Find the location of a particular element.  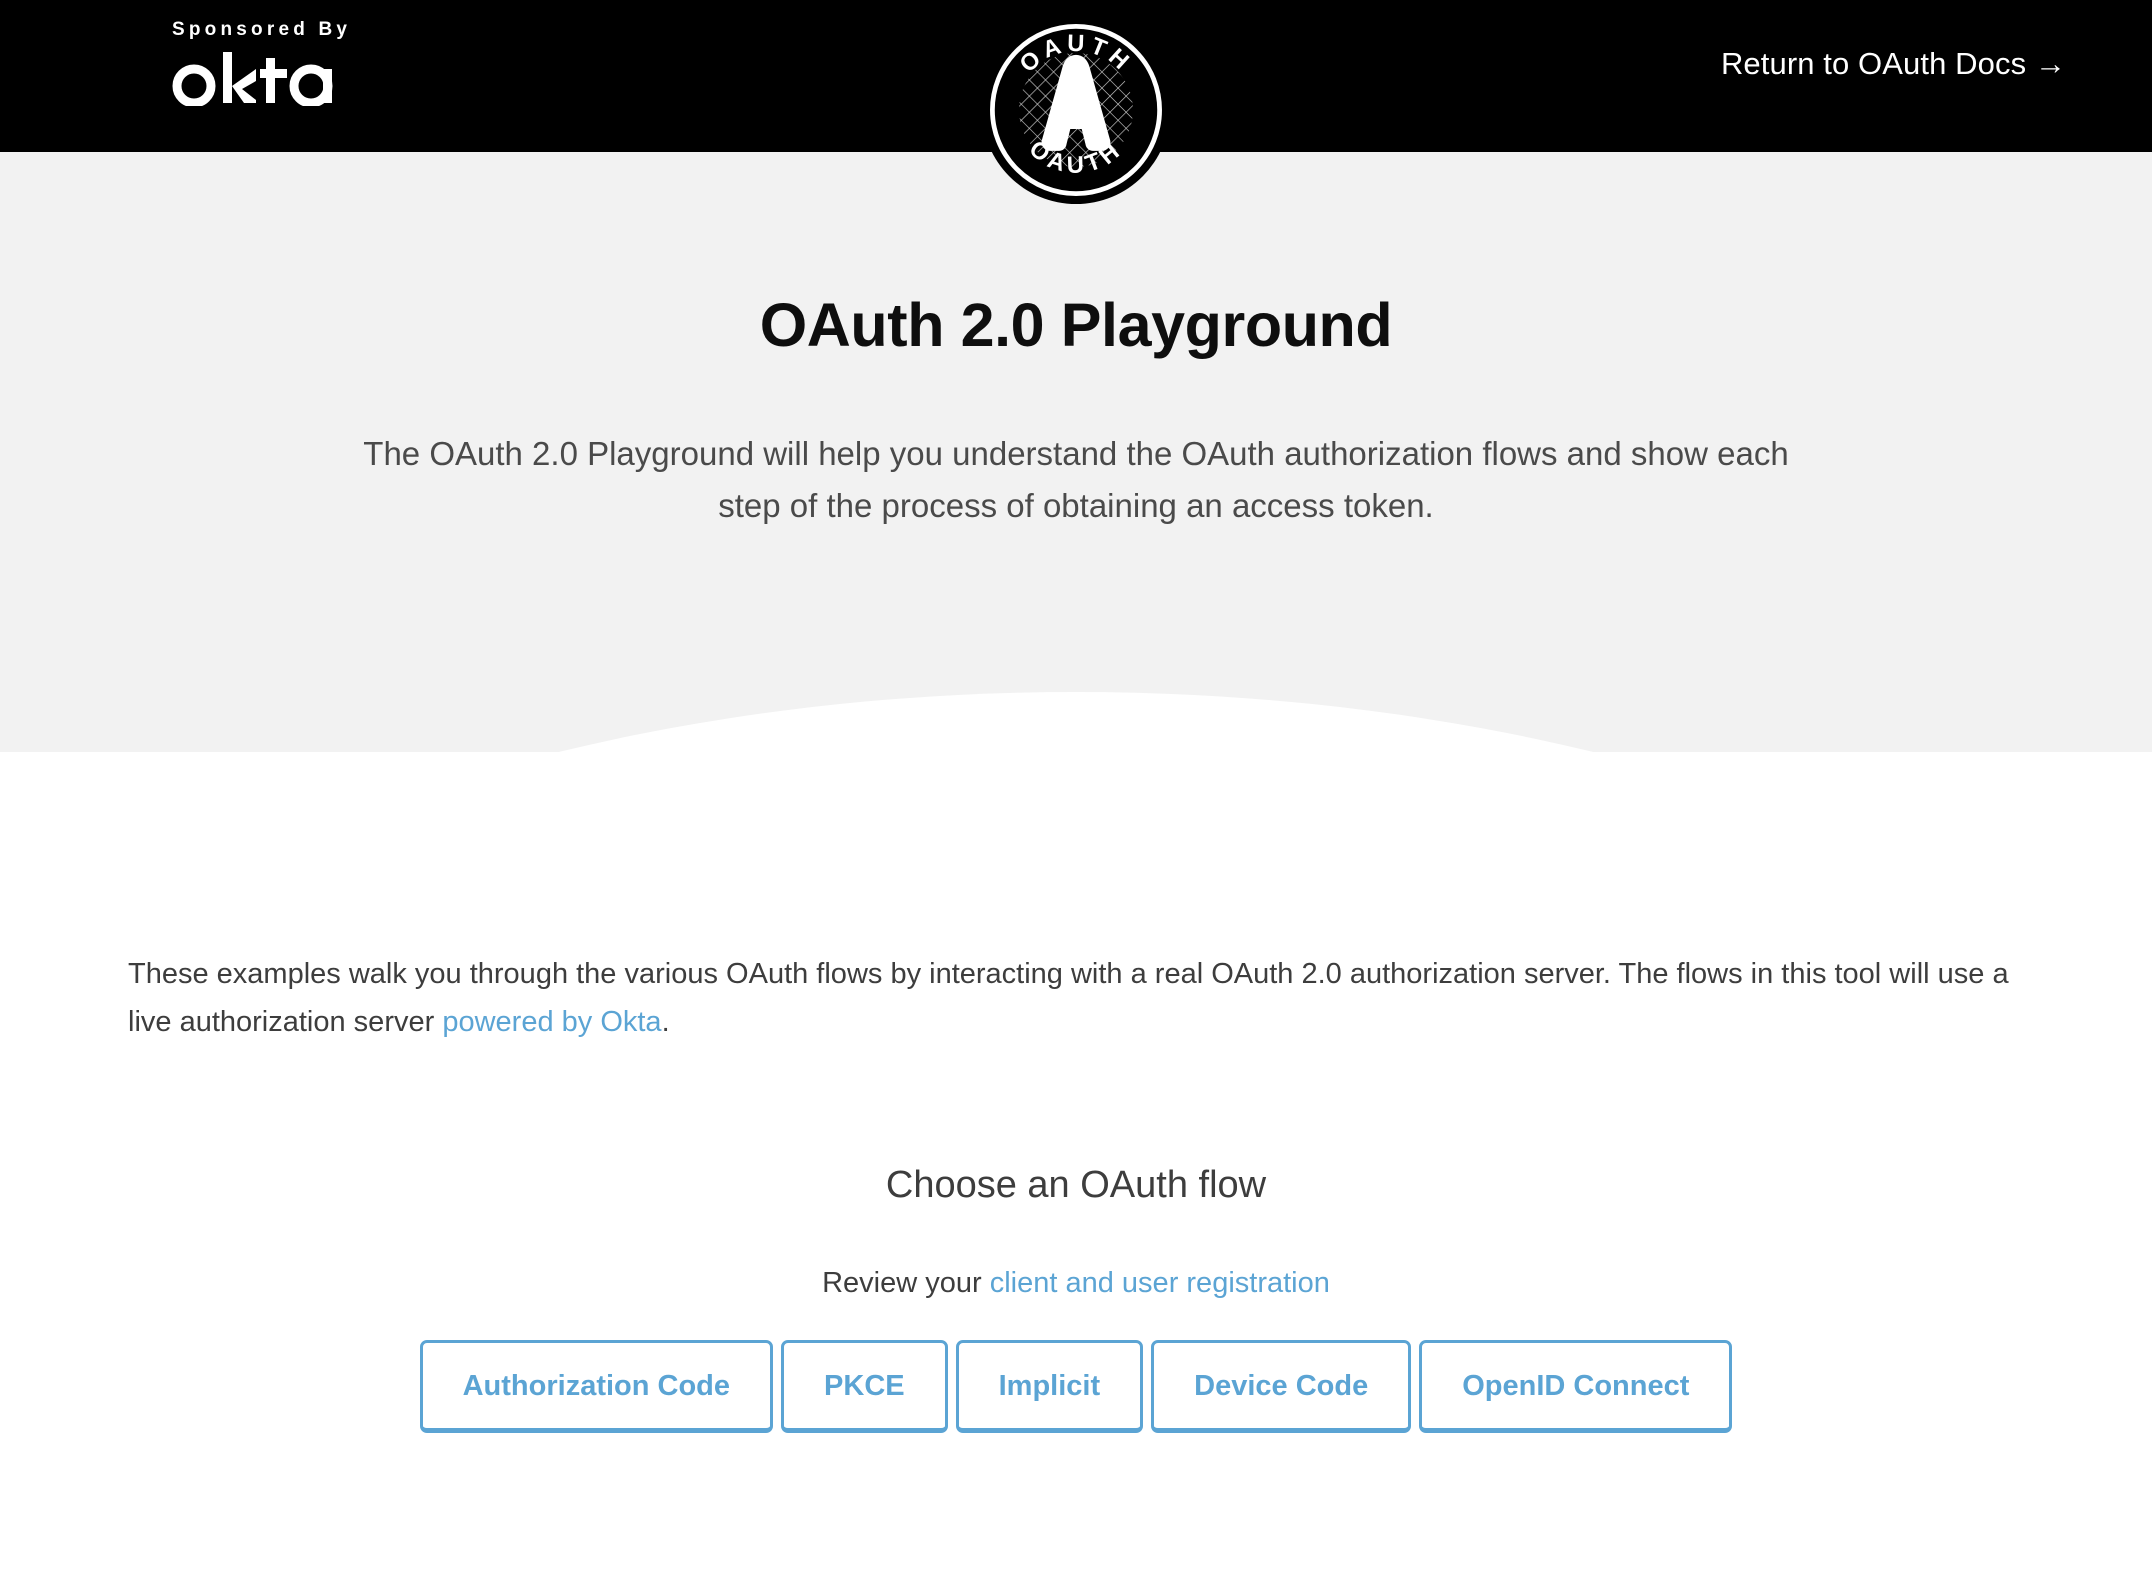

flow-button-device-code: Device Code is located at coordinates (1281, 1386).